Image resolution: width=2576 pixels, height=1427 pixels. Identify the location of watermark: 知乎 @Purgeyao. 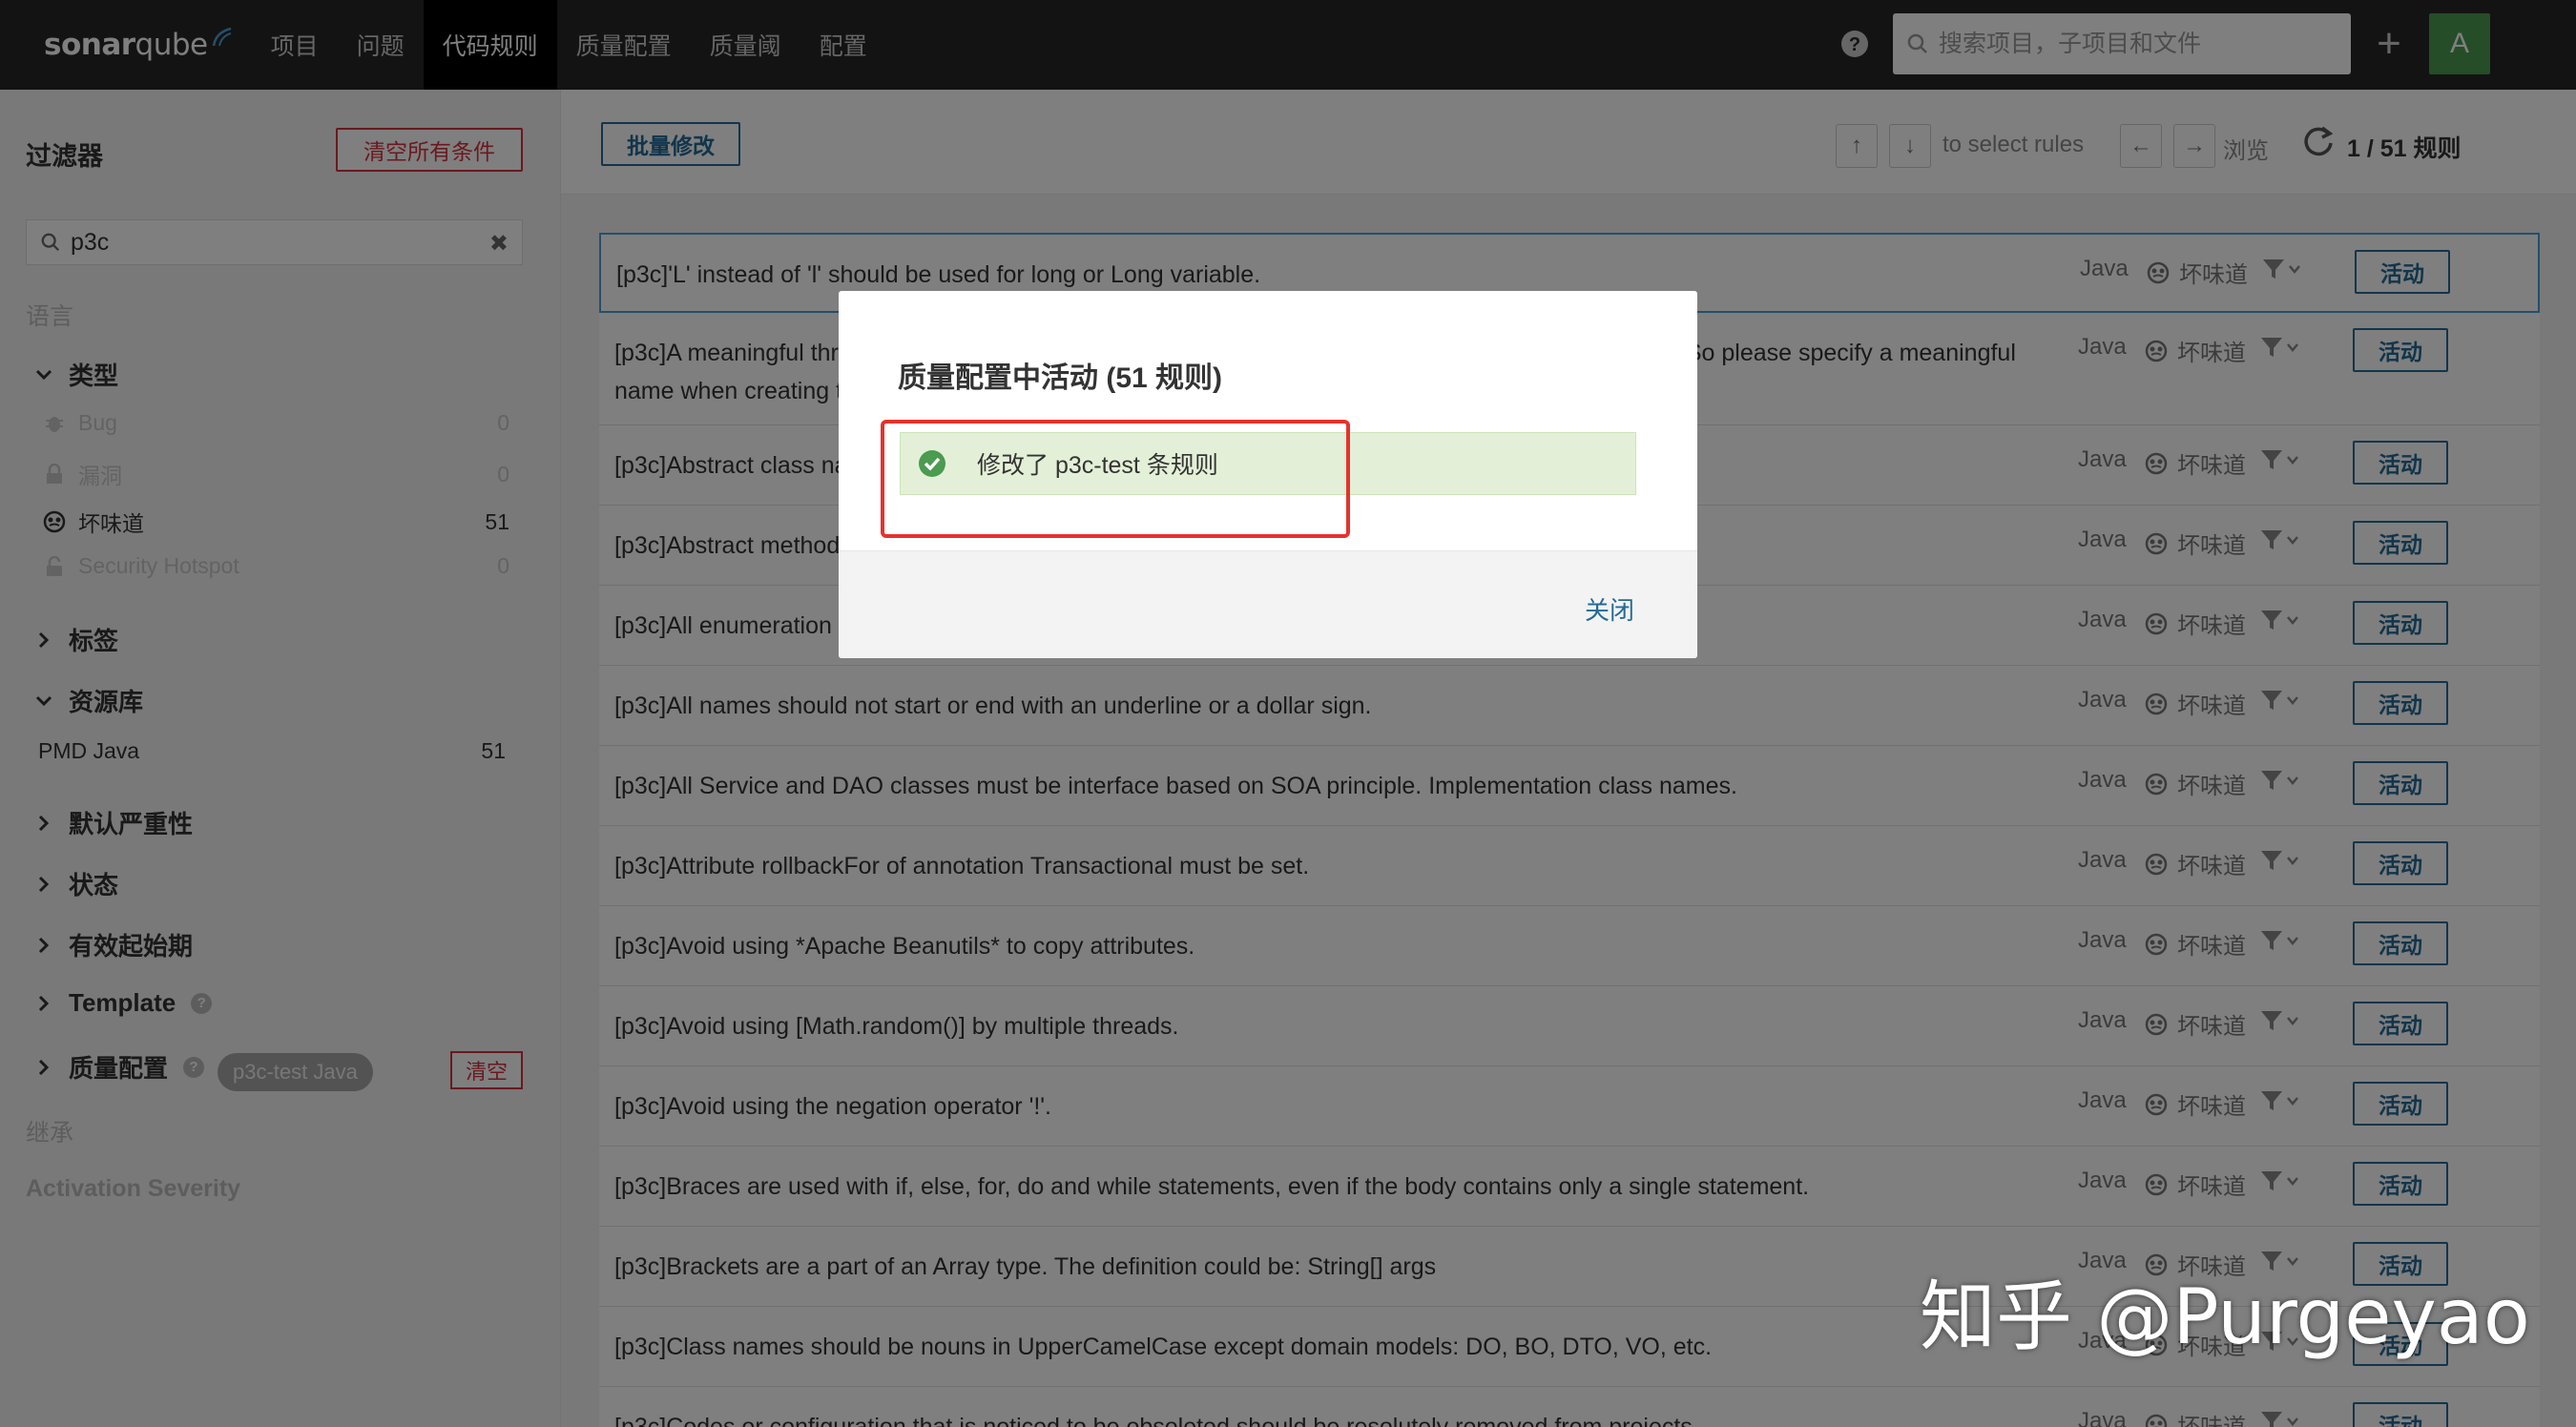
(2225, 1316).